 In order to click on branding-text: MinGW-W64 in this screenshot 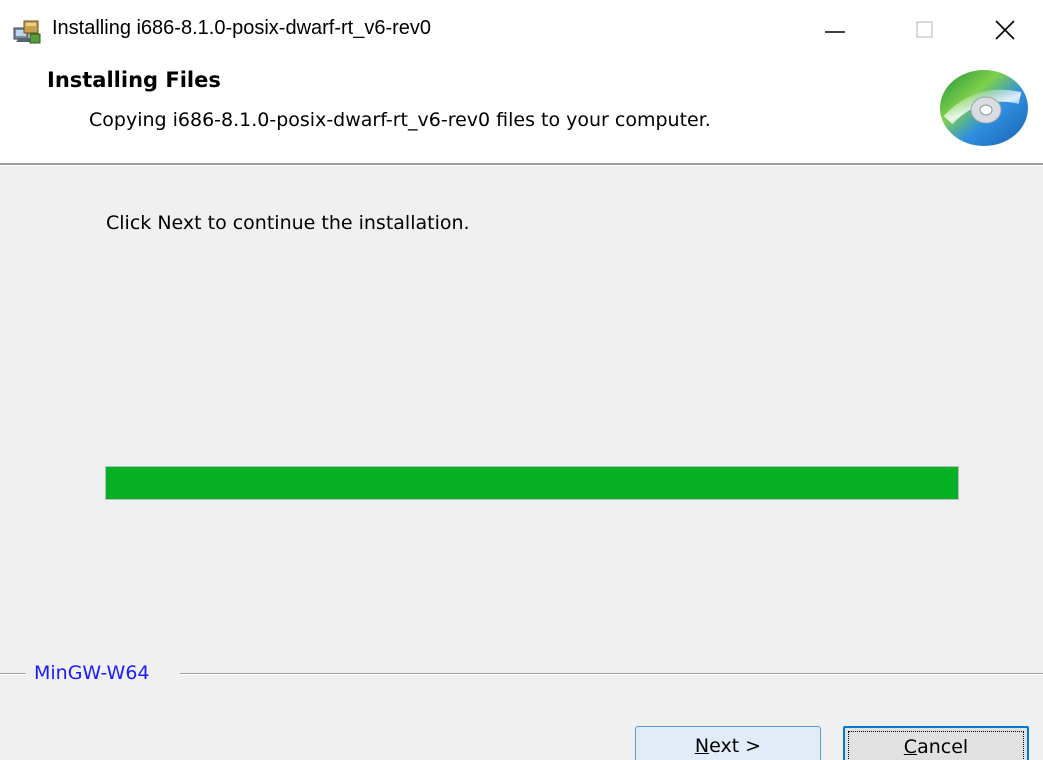, I will do `click(92, 673)`.